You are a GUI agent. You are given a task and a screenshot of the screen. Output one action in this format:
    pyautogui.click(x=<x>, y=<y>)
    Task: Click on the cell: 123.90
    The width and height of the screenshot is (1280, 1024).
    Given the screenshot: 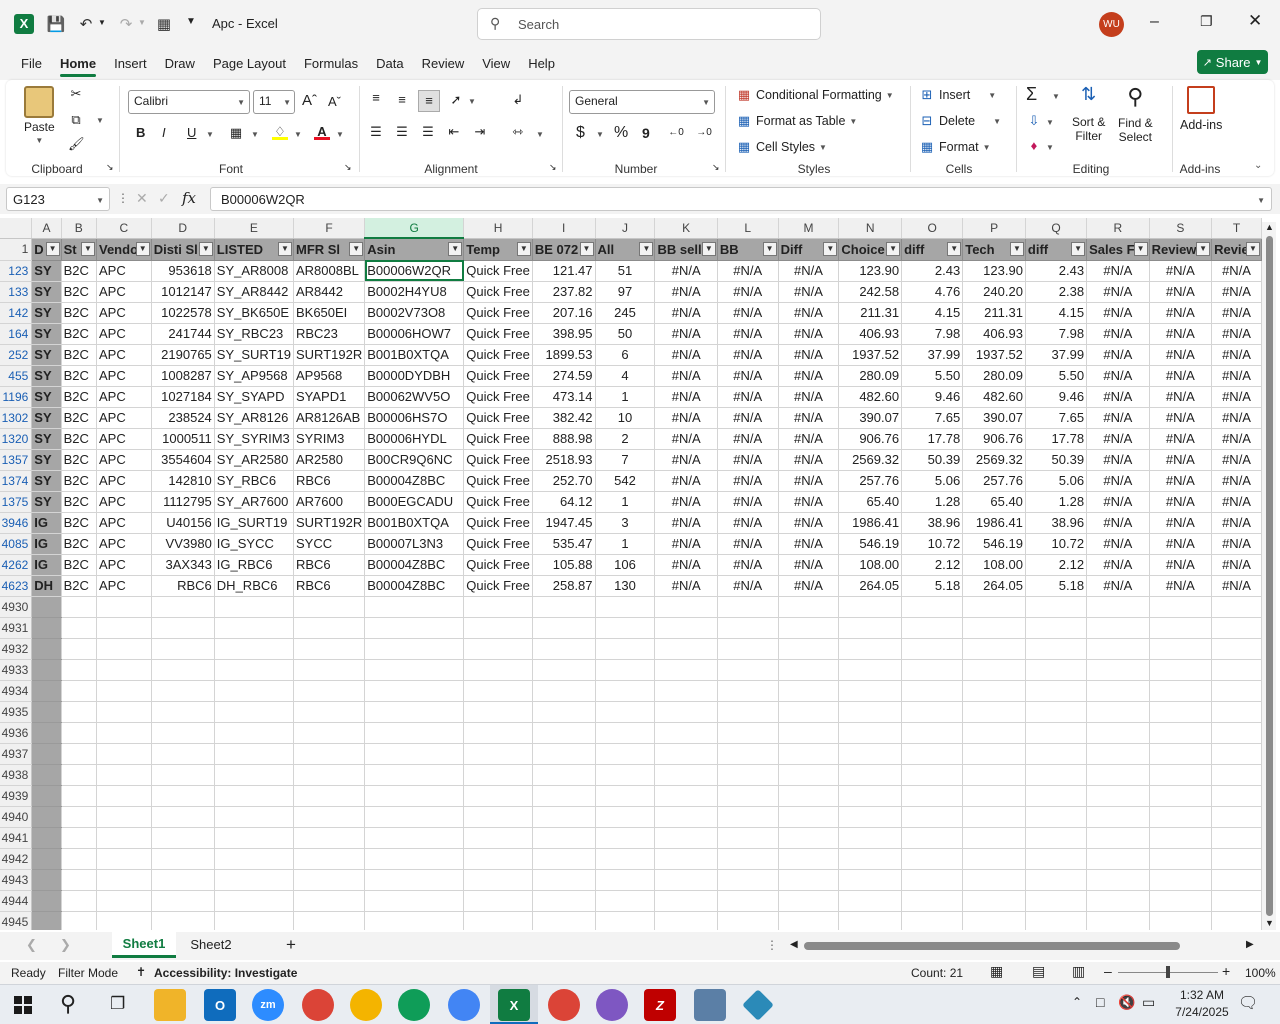 What is the action you would take?
    pyautogui.click(x=870, y=271)
    